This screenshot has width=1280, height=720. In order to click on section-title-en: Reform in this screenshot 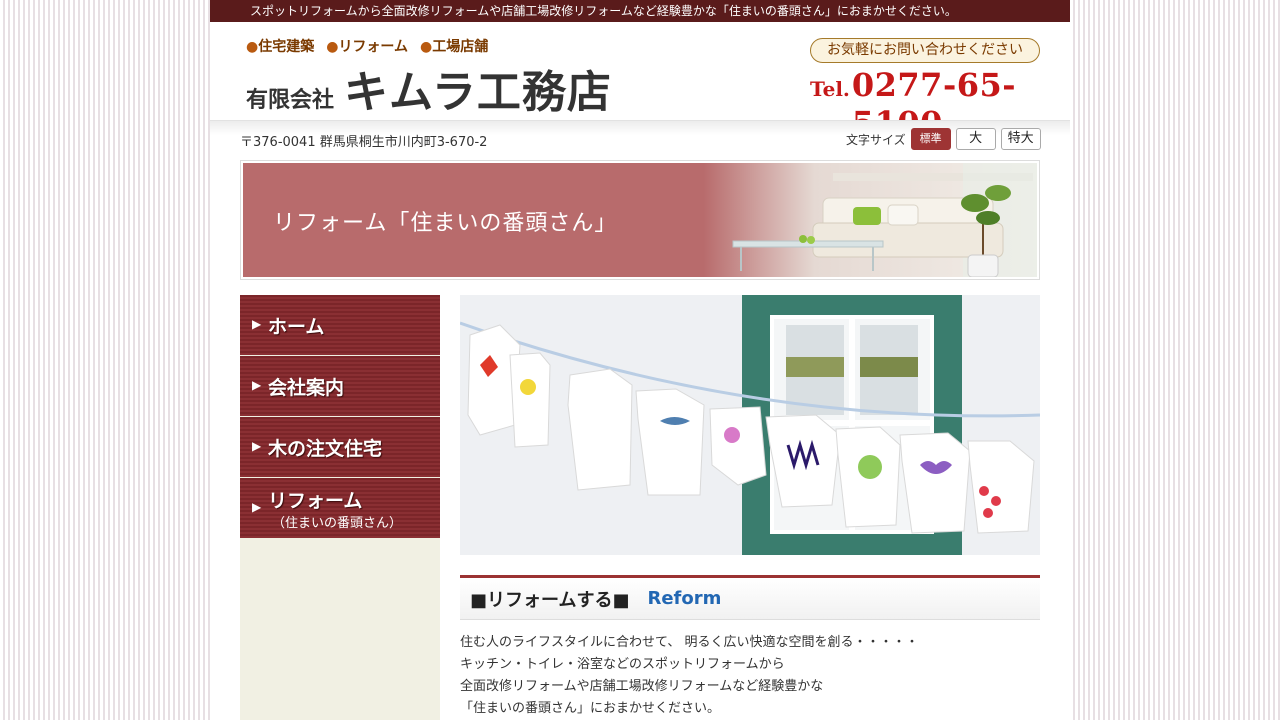, I will do `click(684, 598)`.